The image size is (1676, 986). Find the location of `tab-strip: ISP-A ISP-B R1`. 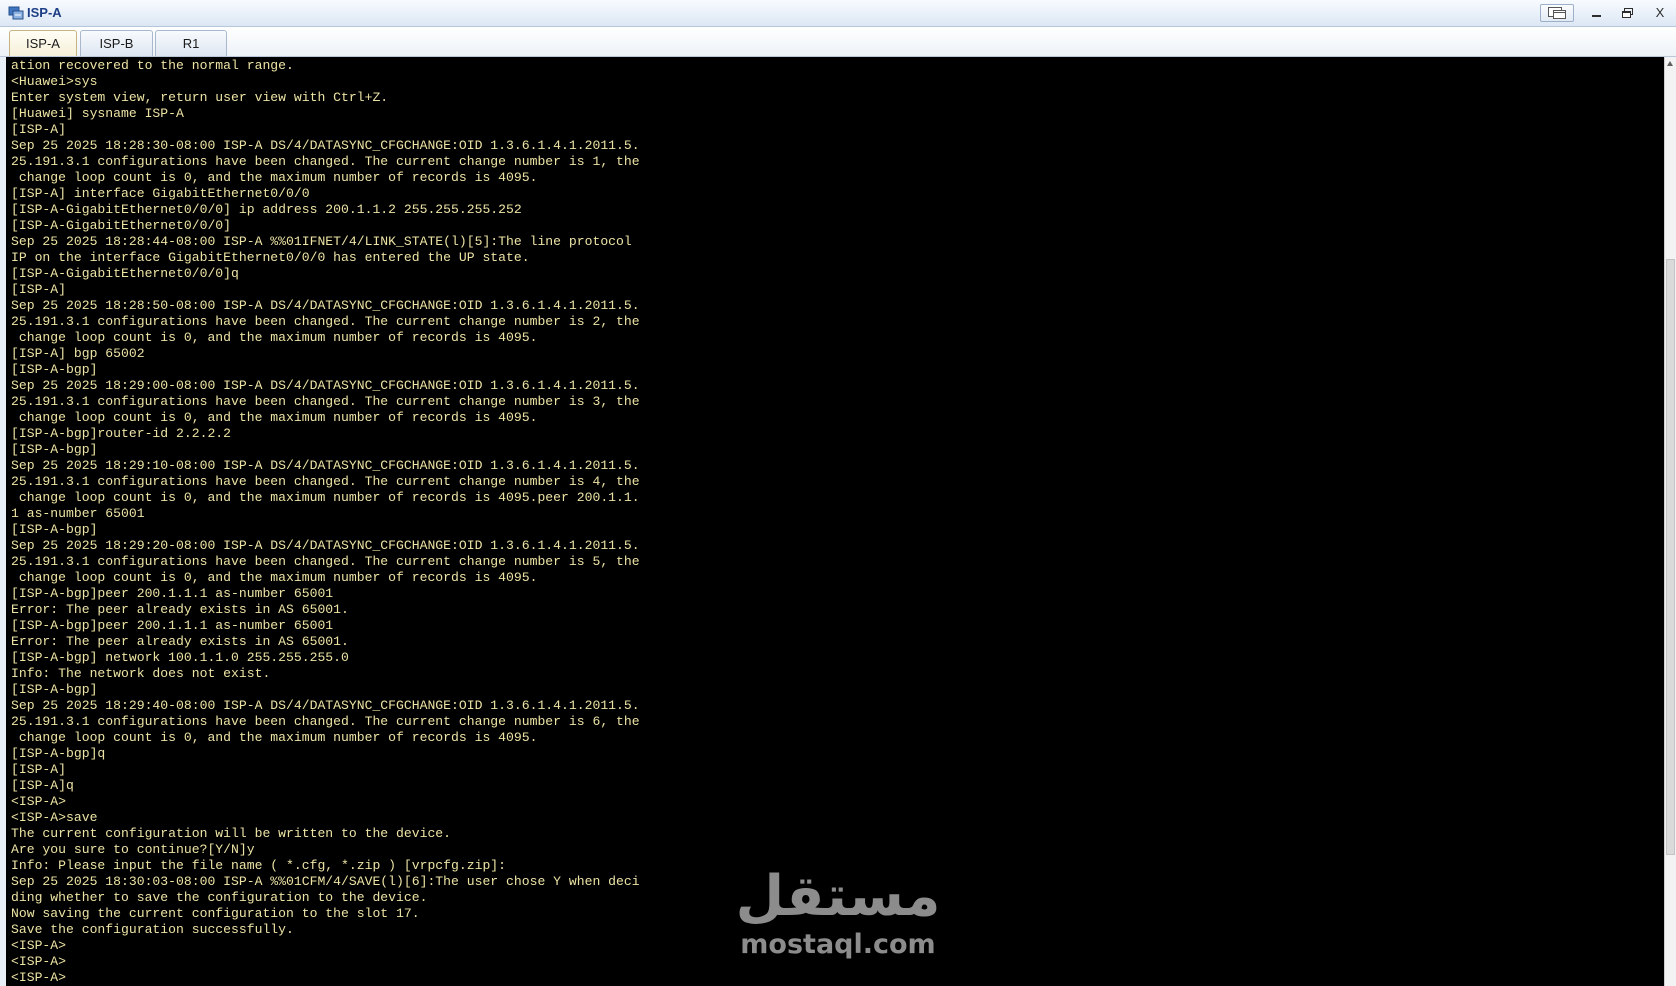

tab-strip: ISP-A ISP-B R1 is located at coordinates (838, 42).